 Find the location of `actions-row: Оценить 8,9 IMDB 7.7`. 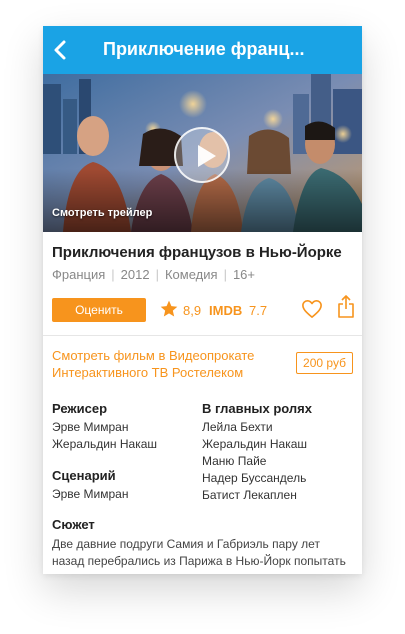

actions-row: Оценить 8,9 IMDB 7.7 is located at coordinates (202, 314).